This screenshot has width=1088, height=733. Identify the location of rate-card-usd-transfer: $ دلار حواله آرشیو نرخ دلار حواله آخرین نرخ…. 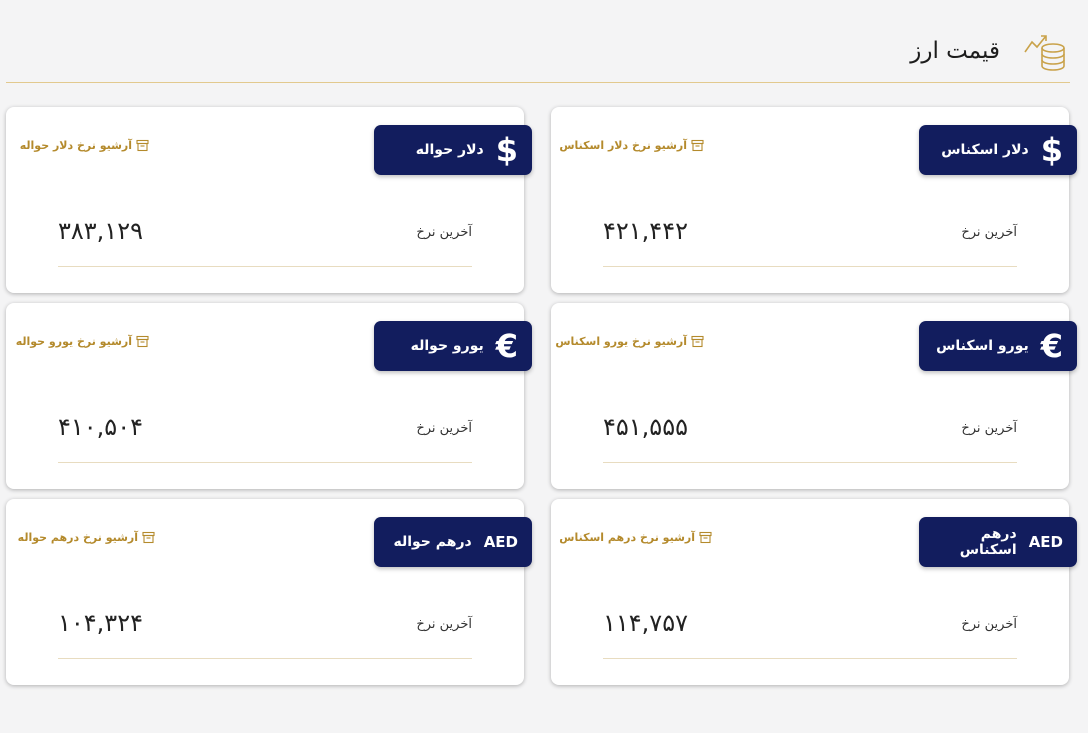
(269, 200).